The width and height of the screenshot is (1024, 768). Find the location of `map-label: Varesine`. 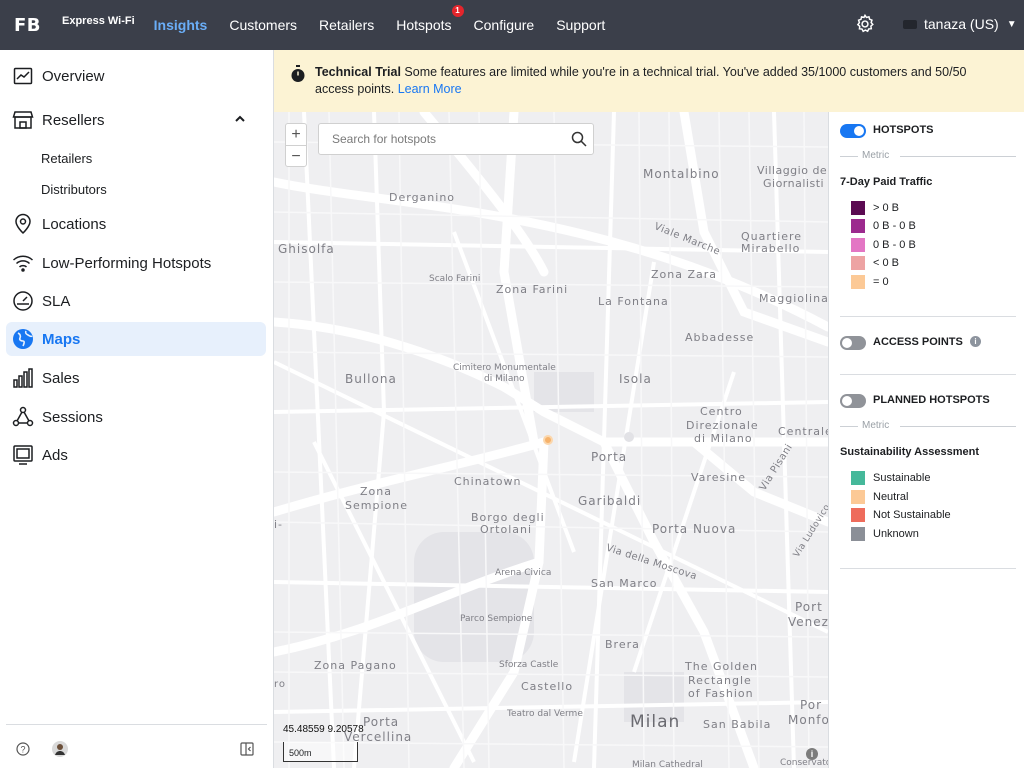

map-label: Varesine is located at coordinates (718, 477).